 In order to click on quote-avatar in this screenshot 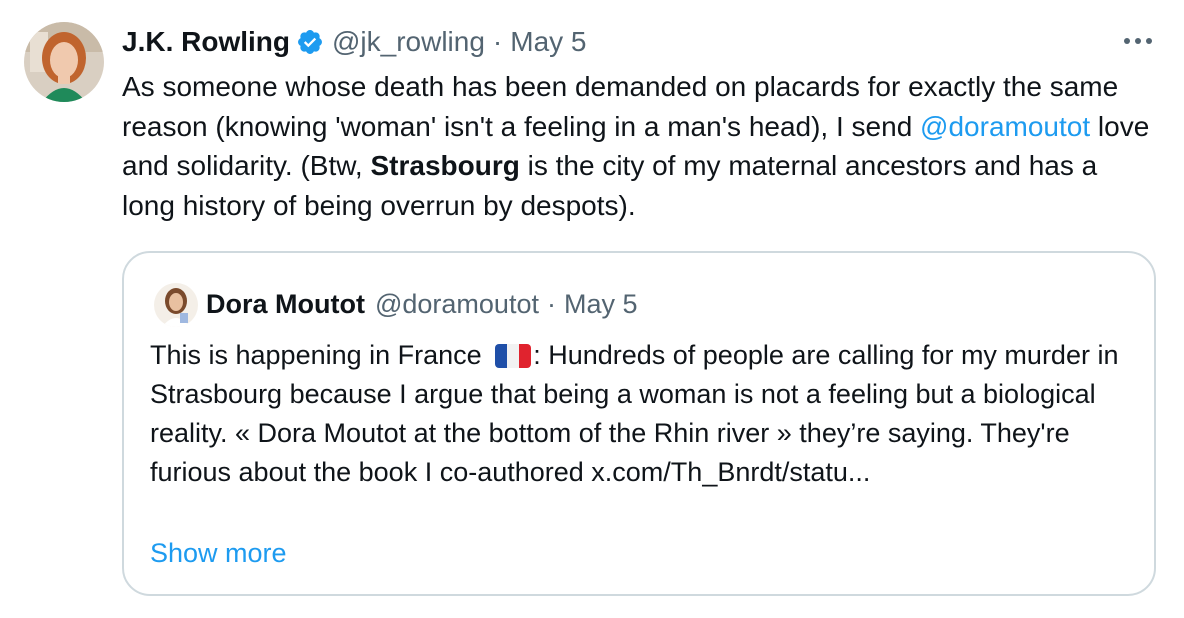, I will do `click(176, 305)`.